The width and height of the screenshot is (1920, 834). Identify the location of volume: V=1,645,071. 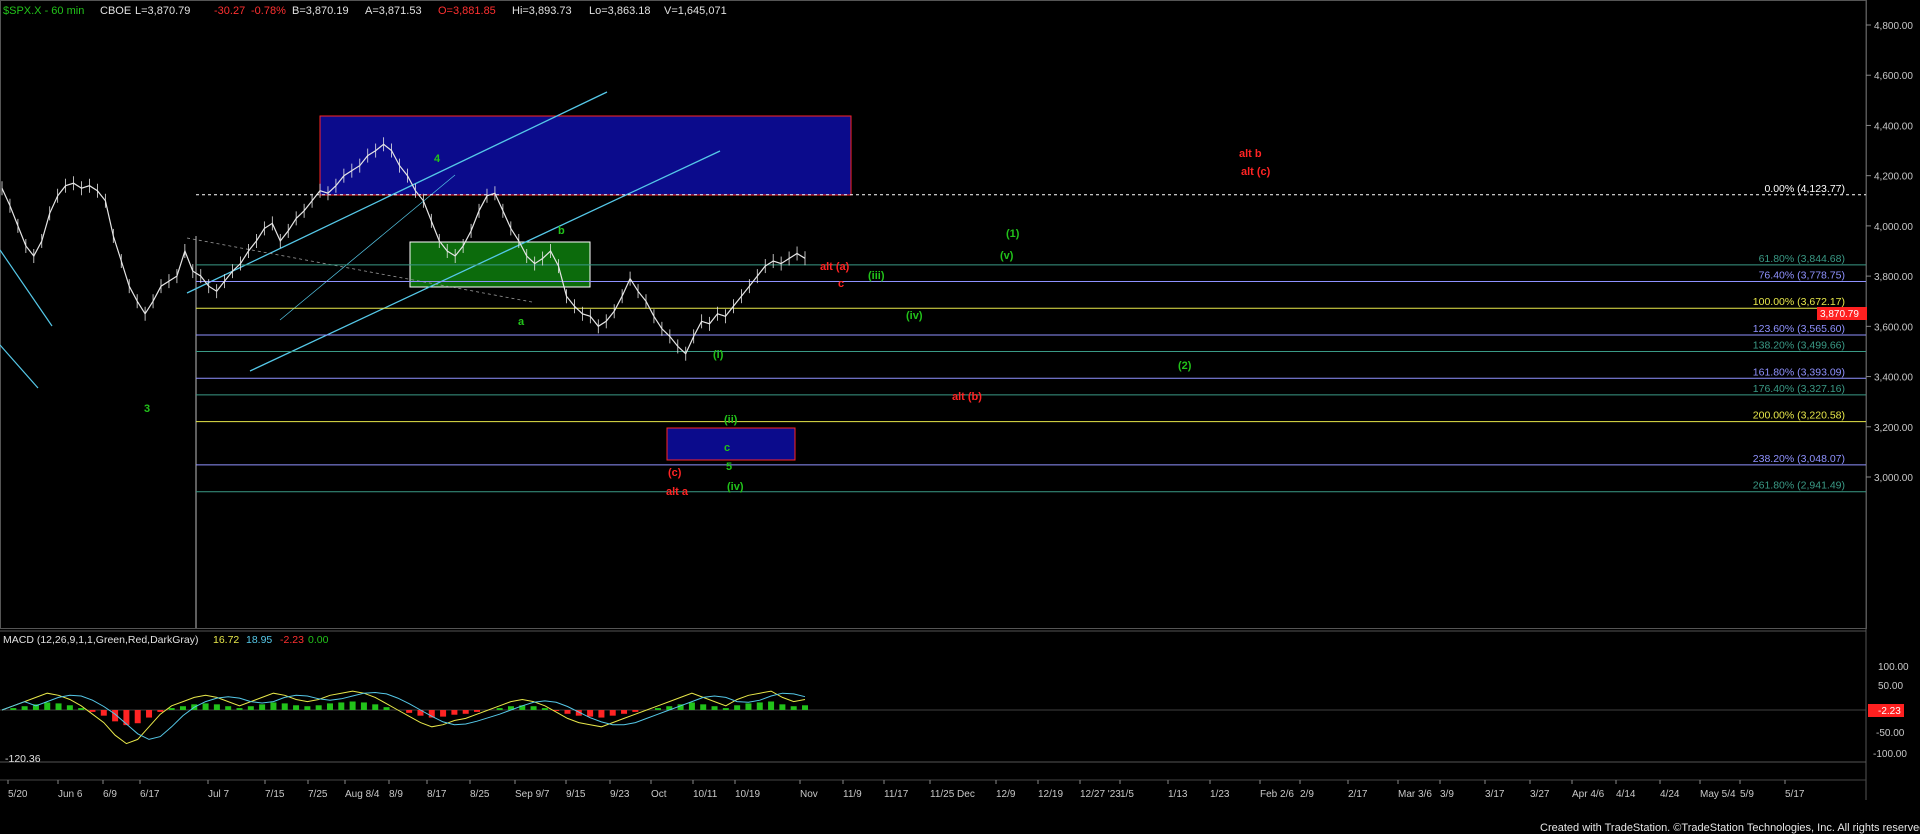
(695, 11).